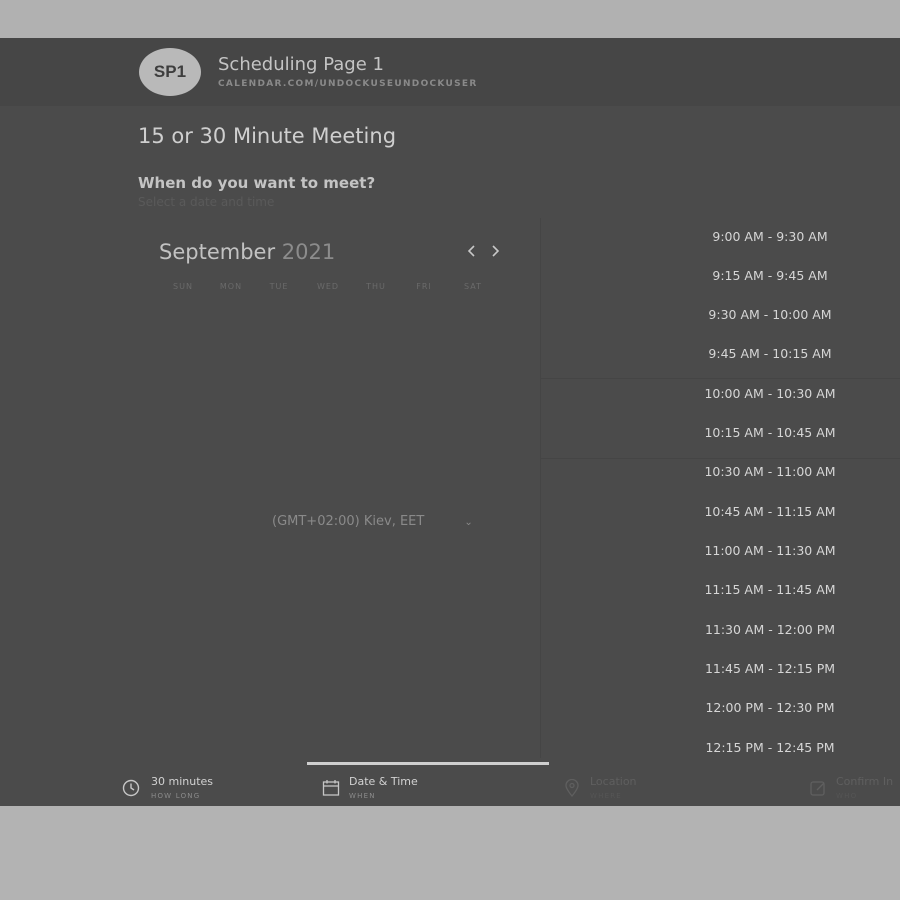 This screenshot has width=900, height=900. What do you see at coordinates (770, 747) in the screenshot?
I see `time-slot: 12:15 PM - 12:45 PM` at bounding box center [770, 747].